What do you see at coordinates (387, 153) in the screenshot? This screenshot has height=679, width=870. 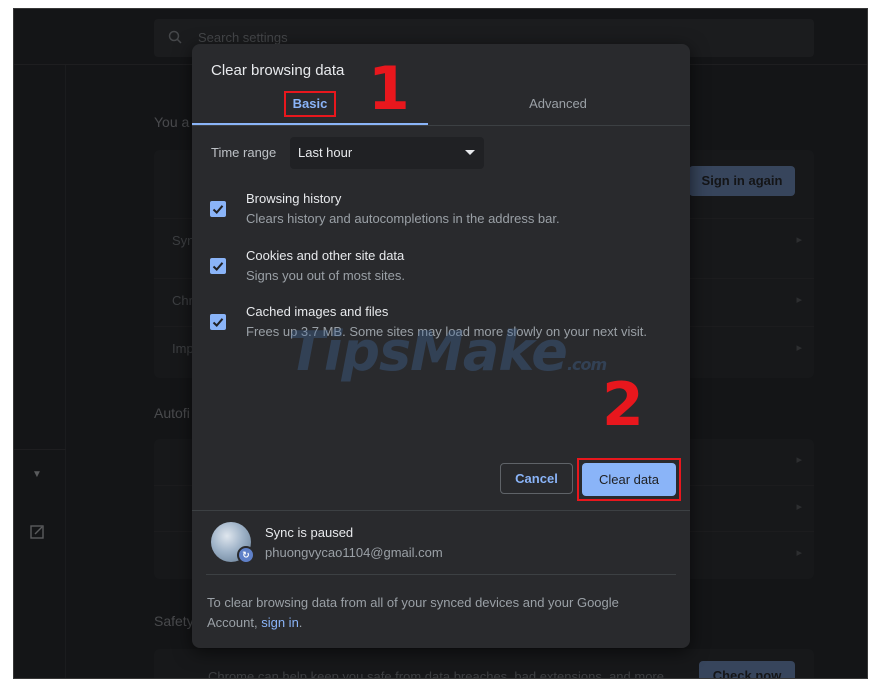 I see `time-range-select: Last hour` at bounding box center [387, 153].